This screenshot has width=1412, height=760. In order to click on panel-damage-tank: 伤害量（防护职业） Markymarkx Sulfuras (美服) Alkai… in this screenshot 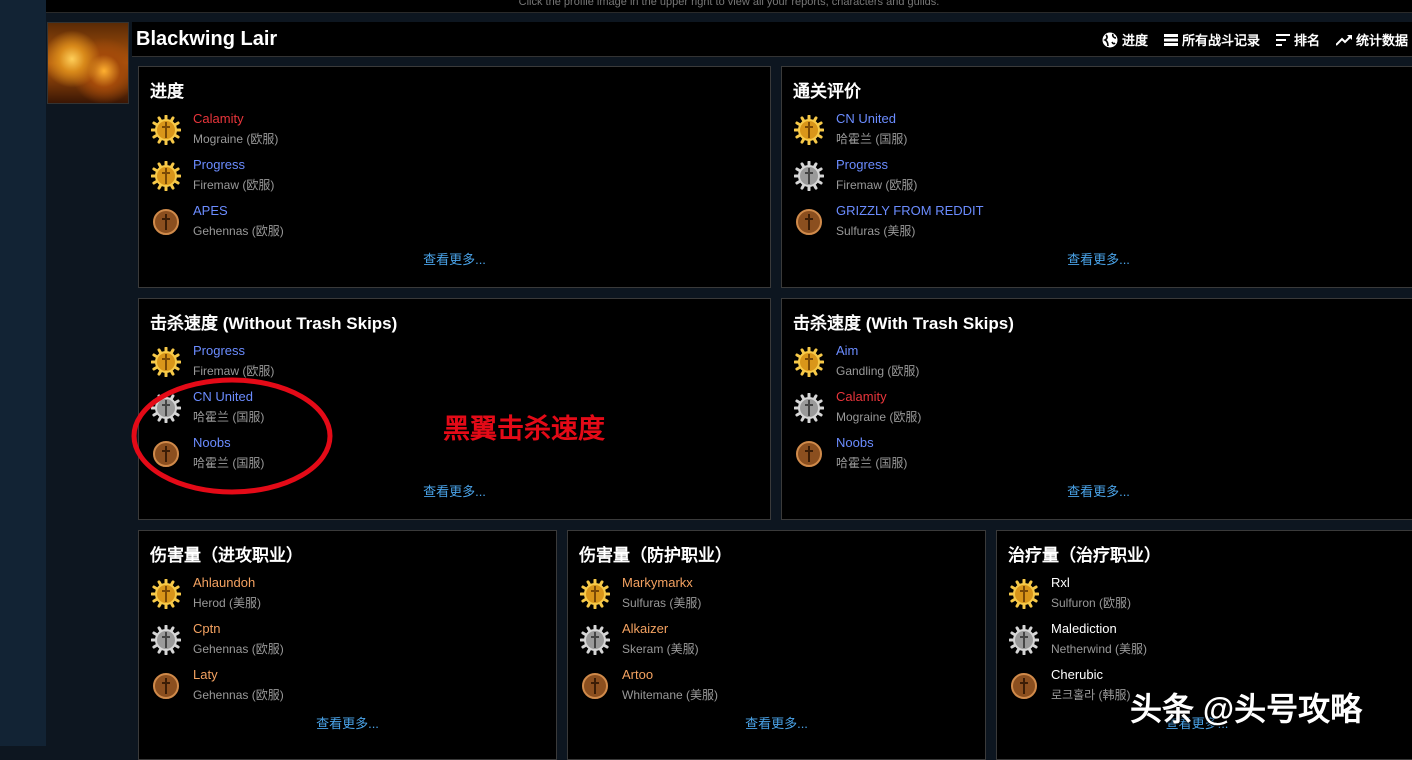, I will do `click(776, 645)`.